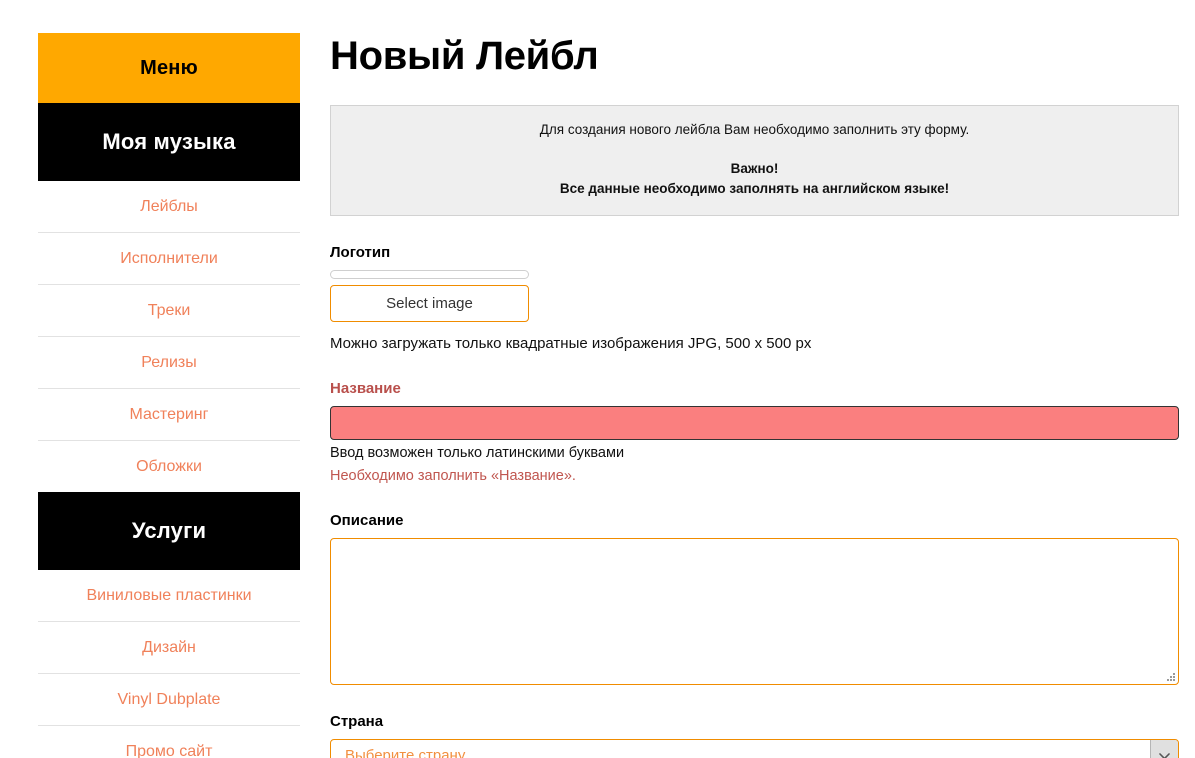  I want to click on sidebar-item-covers: Обложки, so click(169, 466).